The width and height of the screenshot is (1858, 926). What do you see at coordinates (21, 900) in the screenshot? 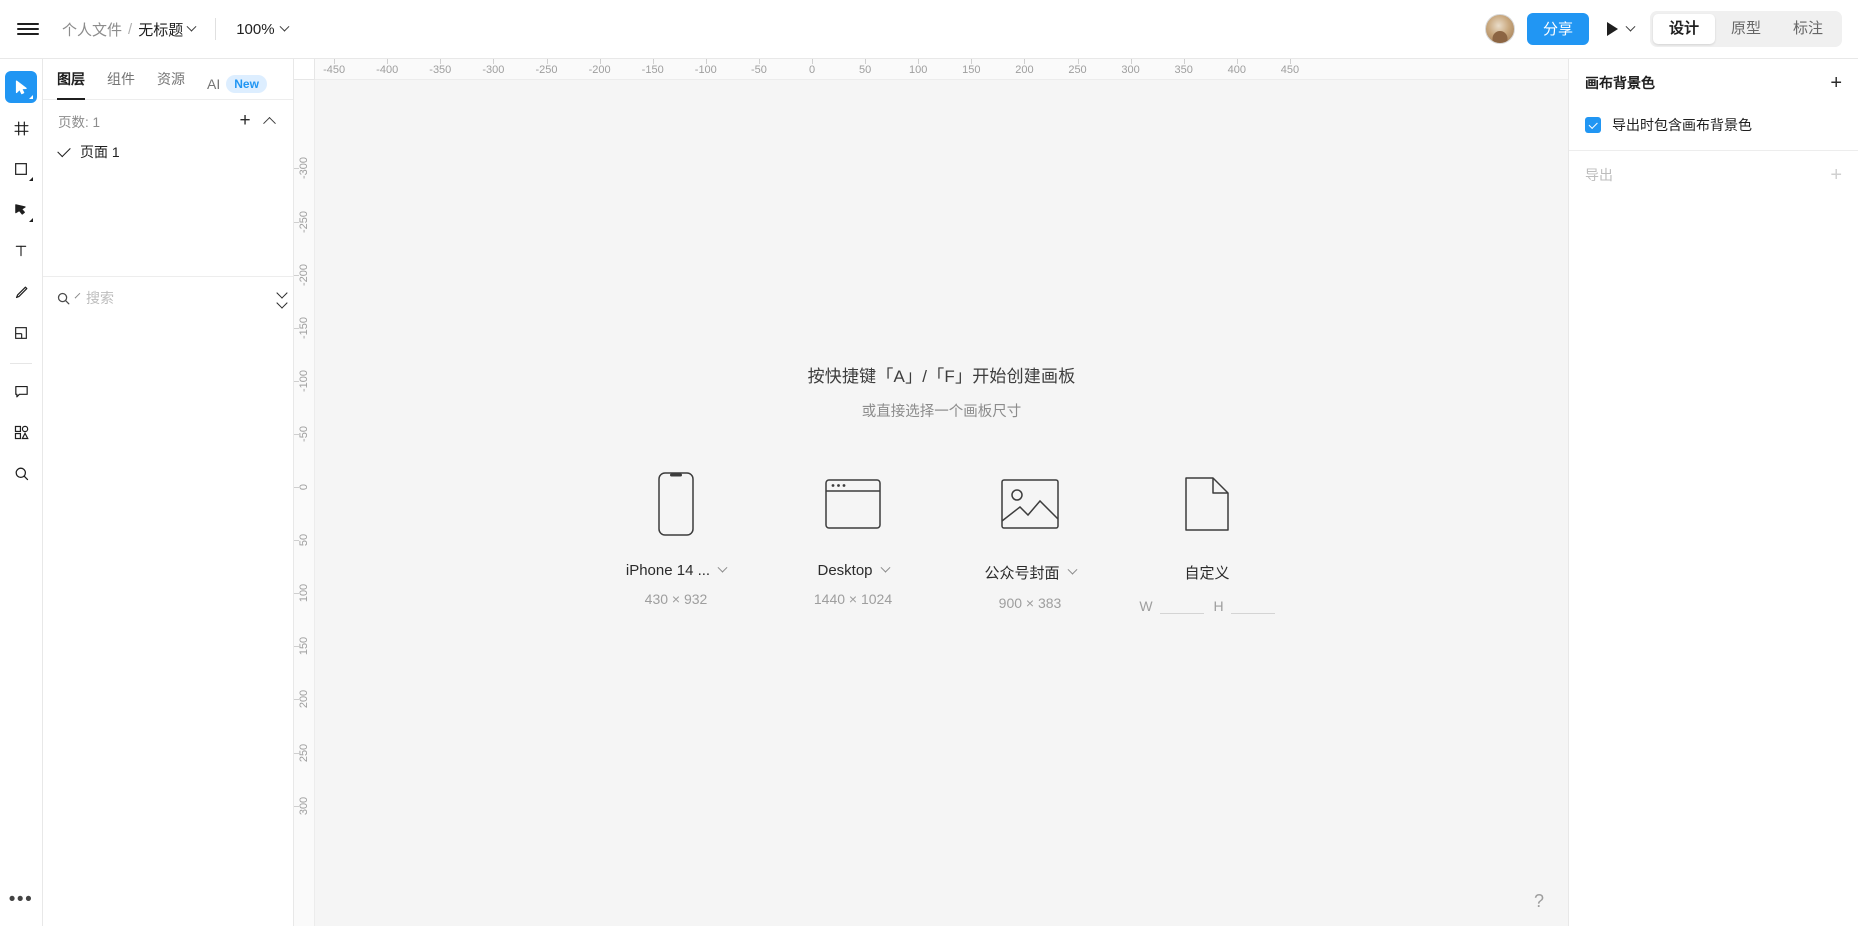
I see `toolbar-more-button: •••` at bounding box center [21, 900].